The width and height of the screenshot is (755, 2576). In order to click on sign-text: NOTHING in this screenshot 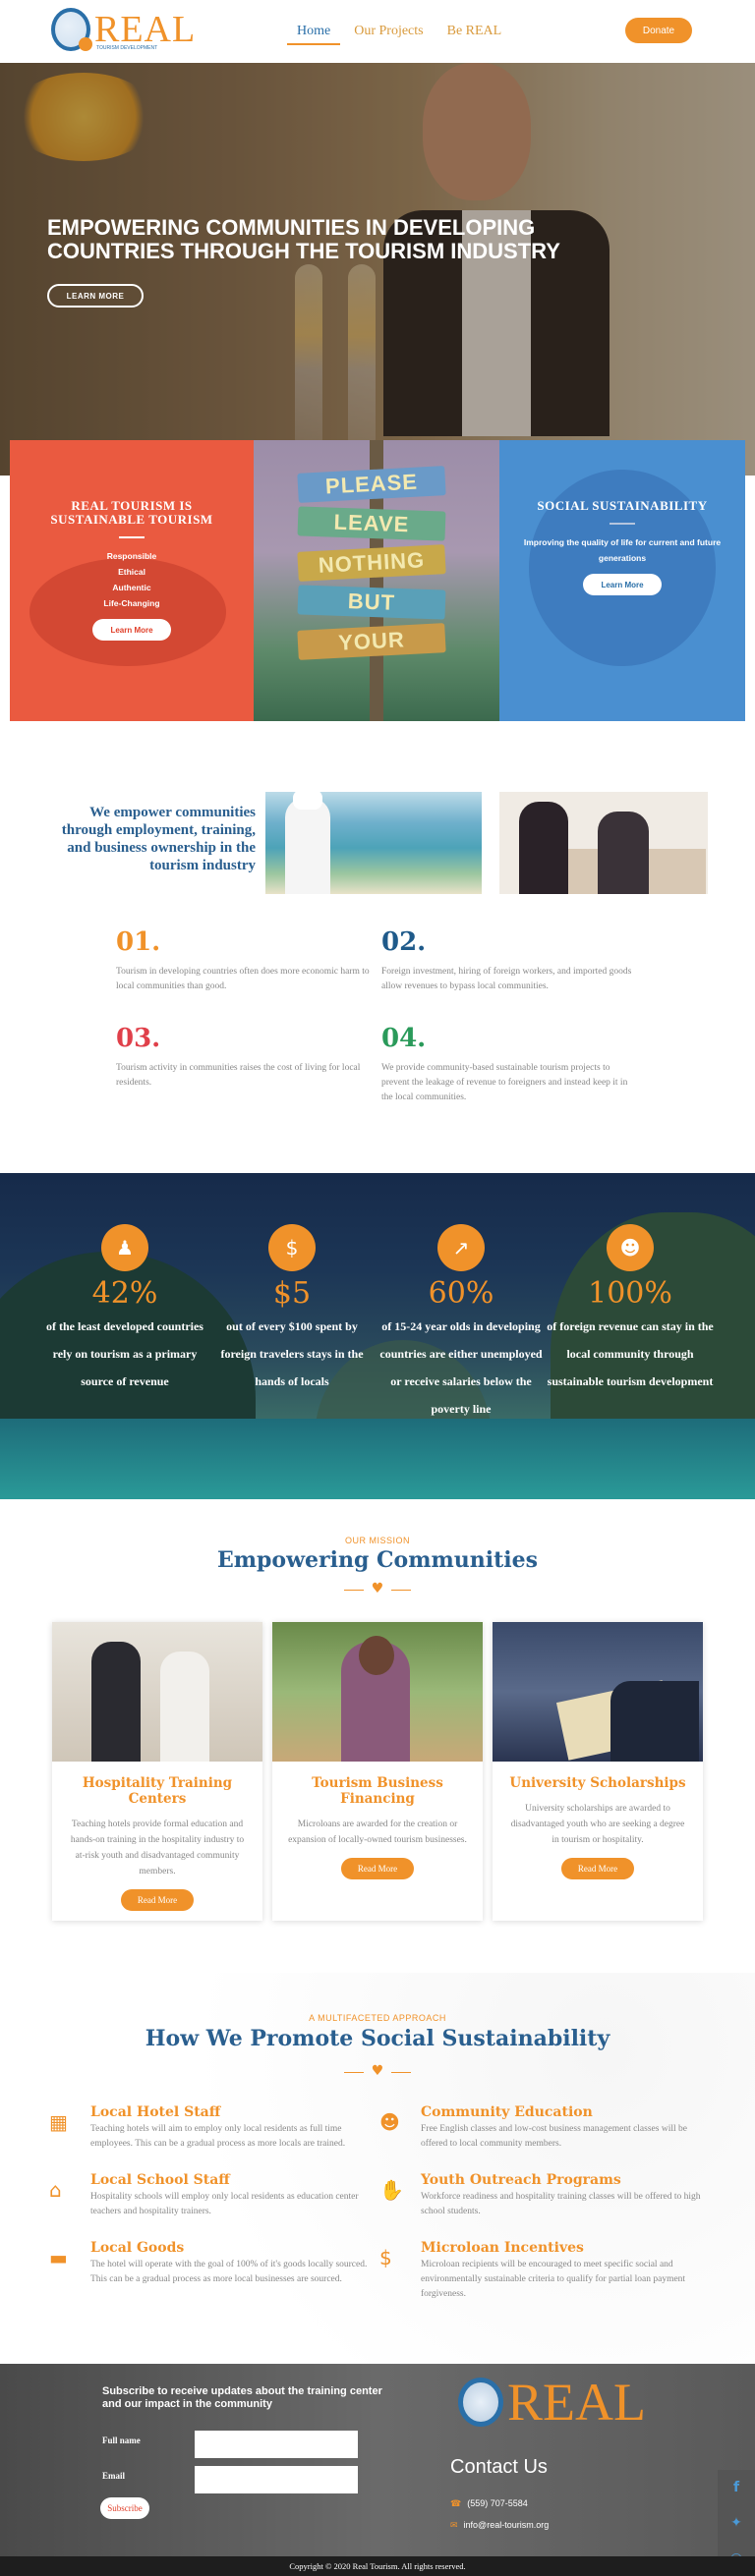, I will do `click(371, 563)`.